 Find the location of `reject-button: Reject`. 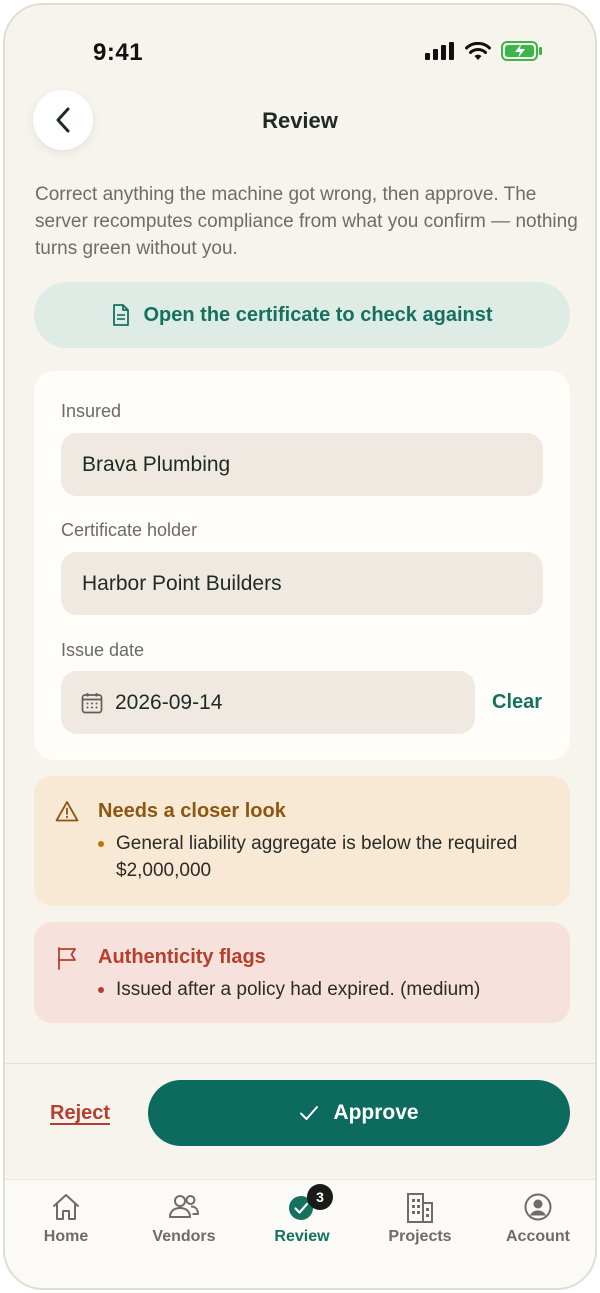

reject-button: Reject is located at coordinates (80, 1113).